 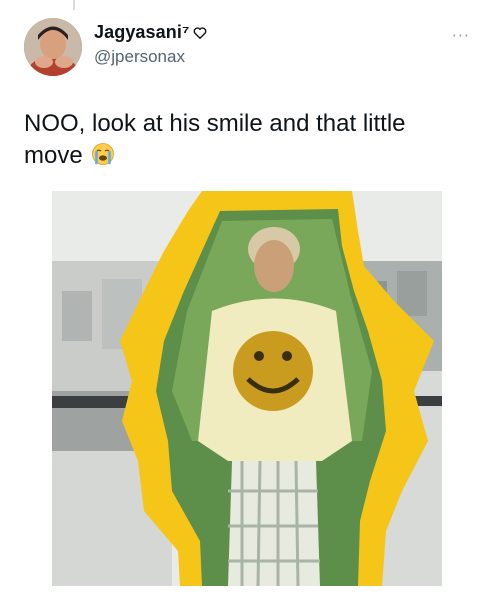 I want to click on user-handle: @jpersonax, so click(x=150, y=57).